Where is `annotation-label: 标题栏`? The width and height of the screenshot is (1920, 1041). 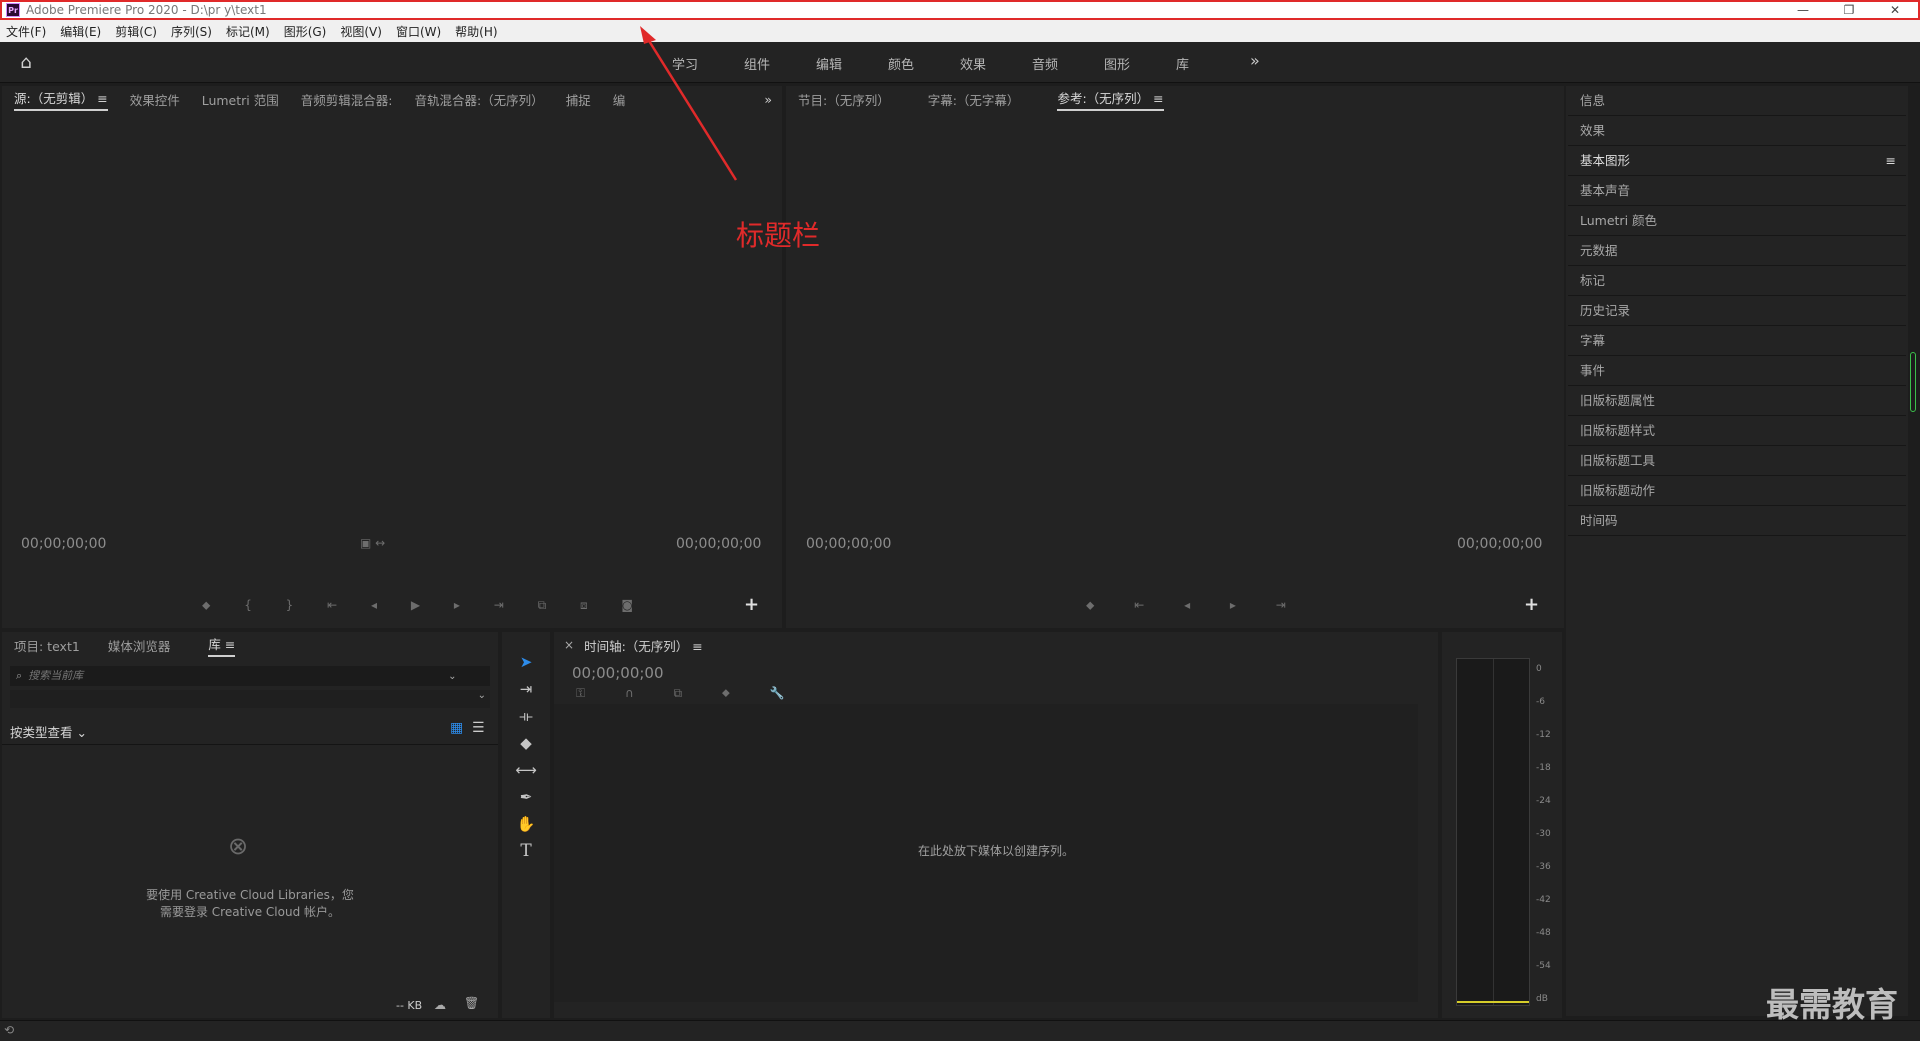
annotation-label: 标题栏 is located at coordinates (778, 235).